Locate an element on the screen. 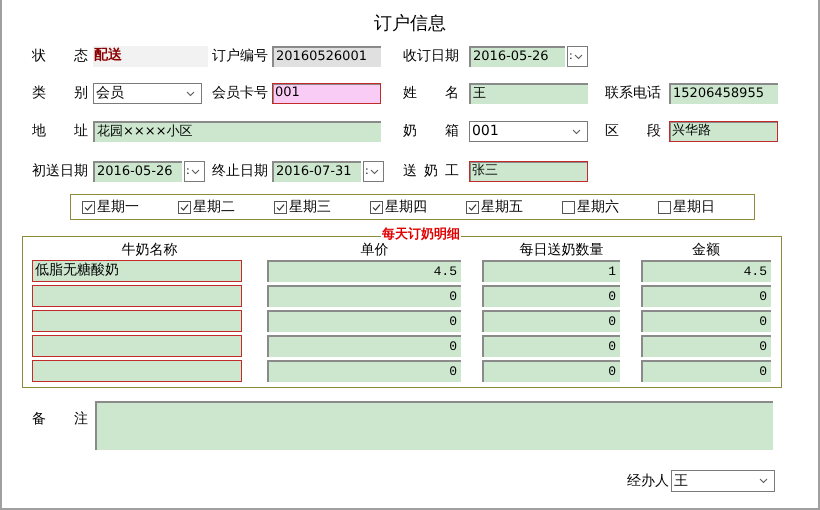 This screenshot has height=510, width=820. field-label: 区 段 is located at coordinates (633, 131).